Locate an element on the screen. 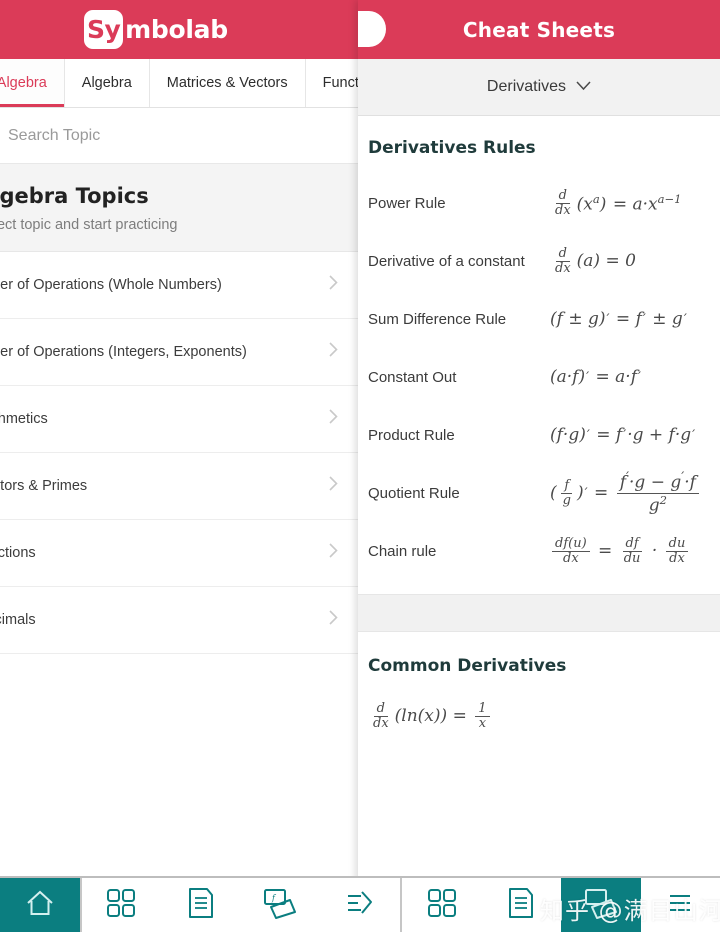  bottom-nav-grid is located at coordinates (122, 905).